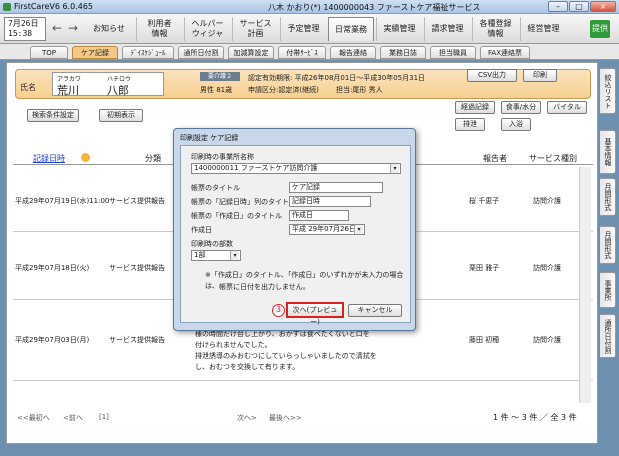  Describe the element at coordinates (233, 345) in the screenshot. I see `detail-line: 付けられませんでした。` at that location.